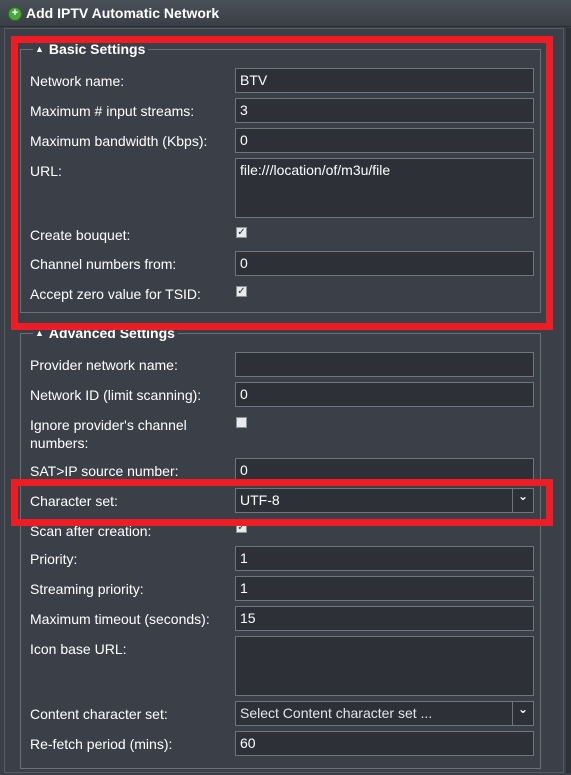 This screenshot has width=571, height=775. Describe the element at coordinates (74, 501) in the screenshot. I see `character-set-label: Character set:` at that location.